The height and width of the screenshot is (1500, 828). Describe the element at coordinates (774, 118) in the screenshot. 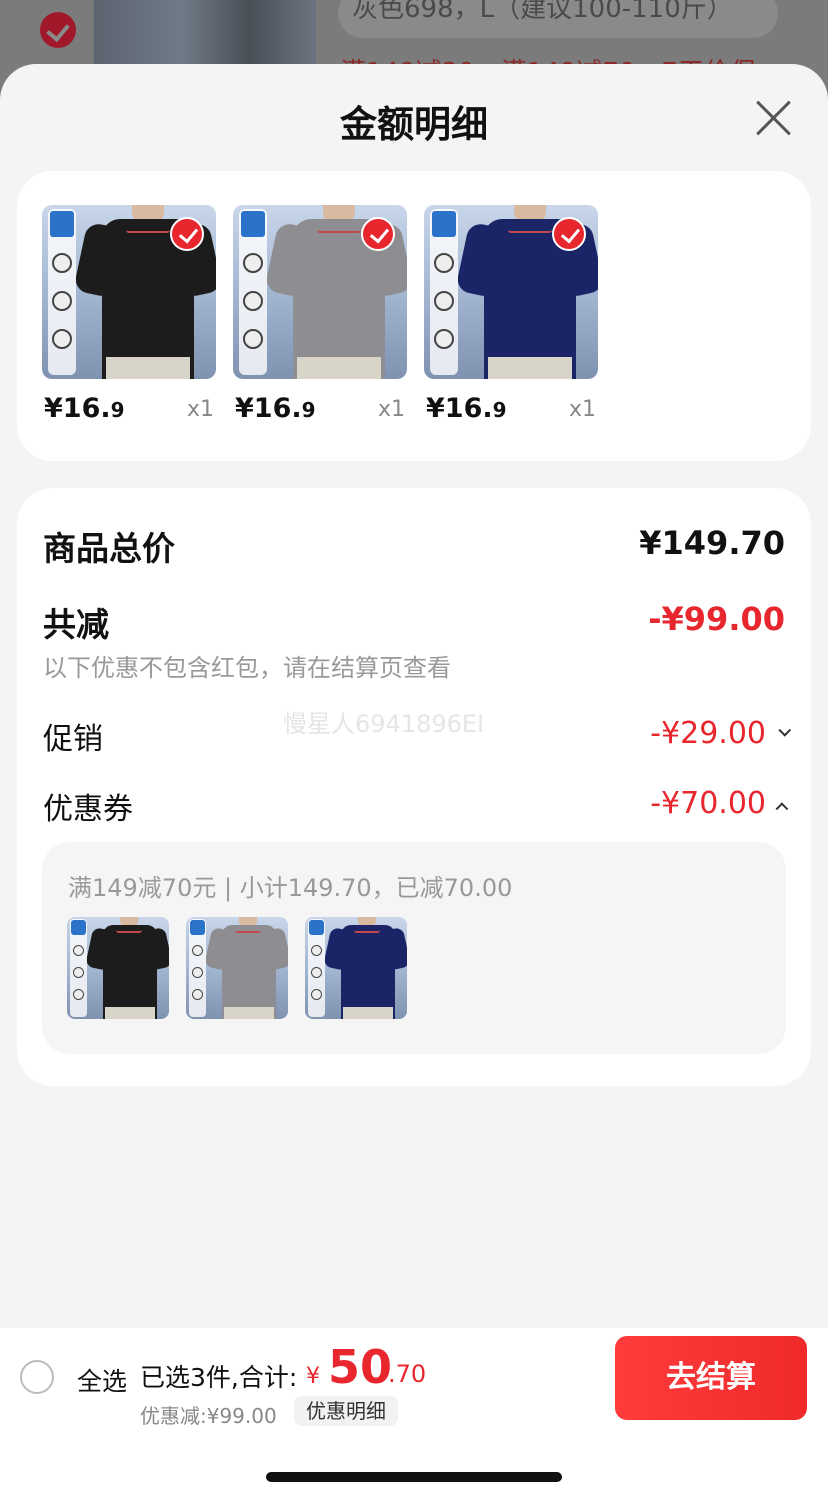

I see `close-icon` at that location.